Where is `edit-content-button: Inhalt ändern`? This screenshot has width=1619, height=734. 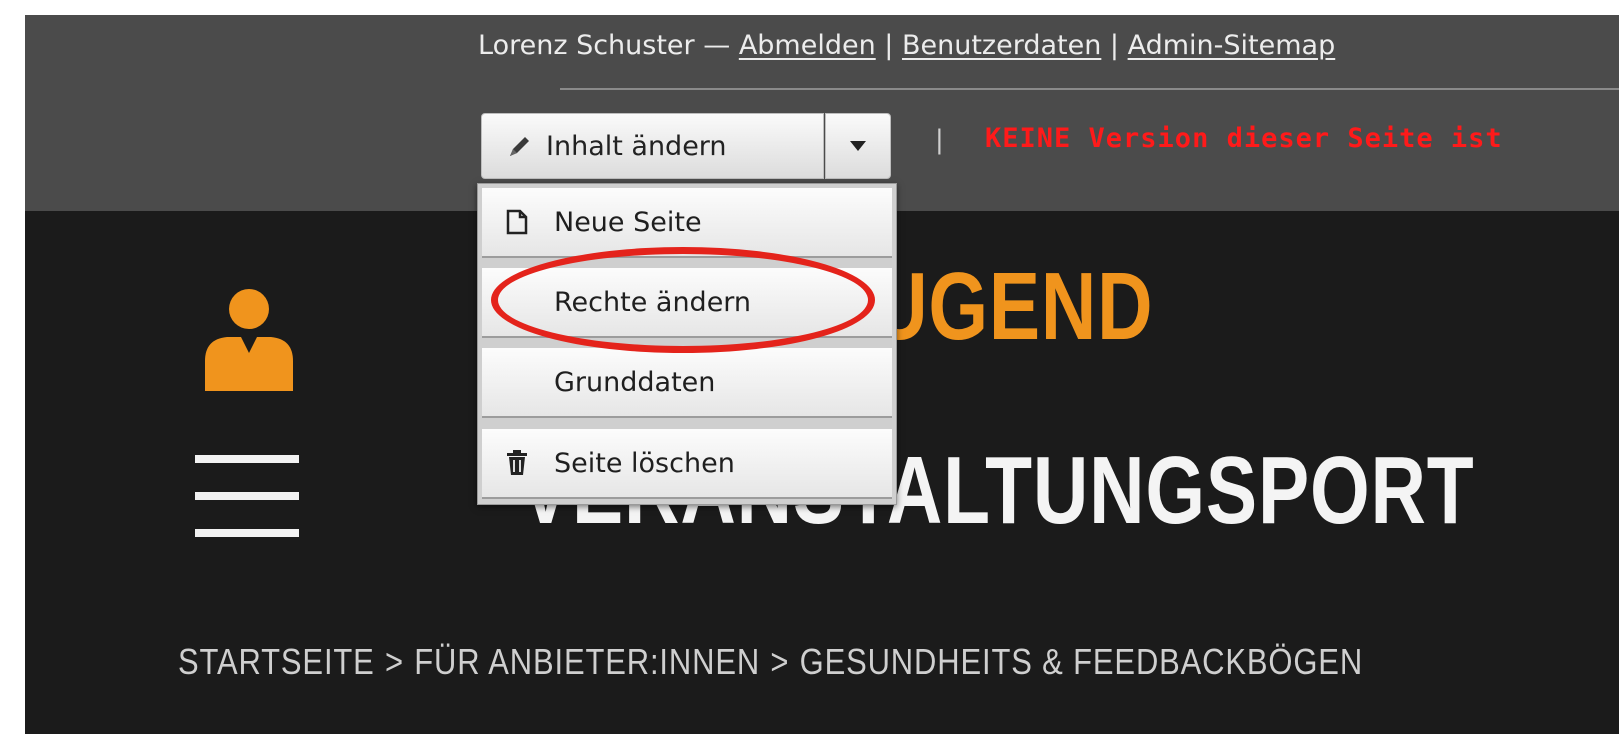 edit-content-button: Inhalt ändern is located at coordinates (652, 146).